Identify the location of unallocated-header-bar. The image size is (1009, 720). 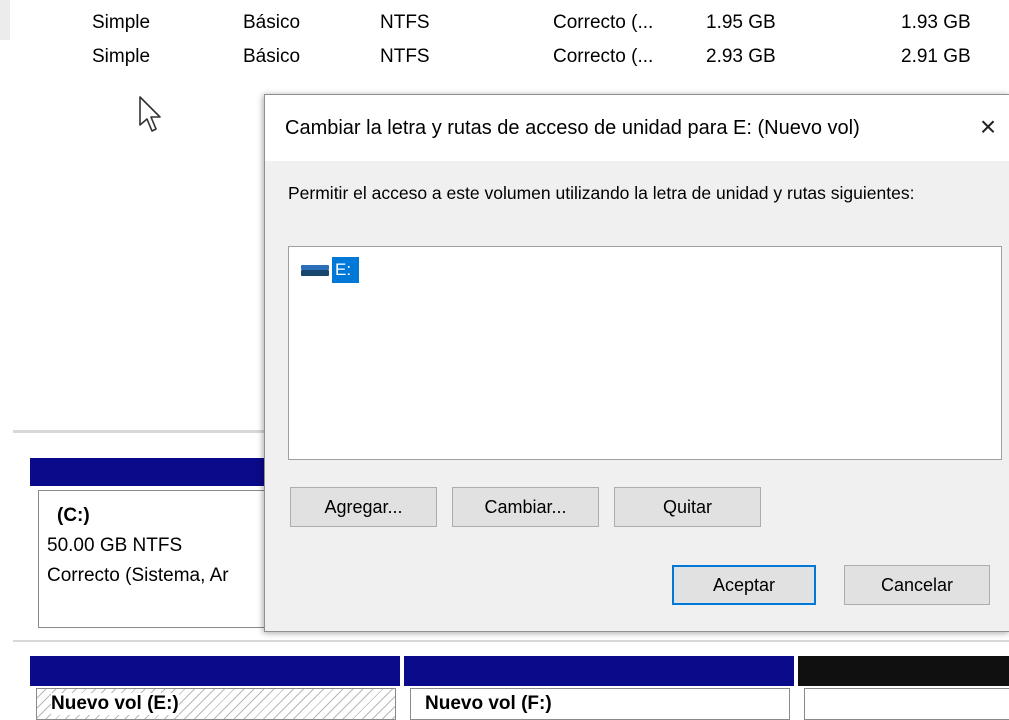
(903, 671).